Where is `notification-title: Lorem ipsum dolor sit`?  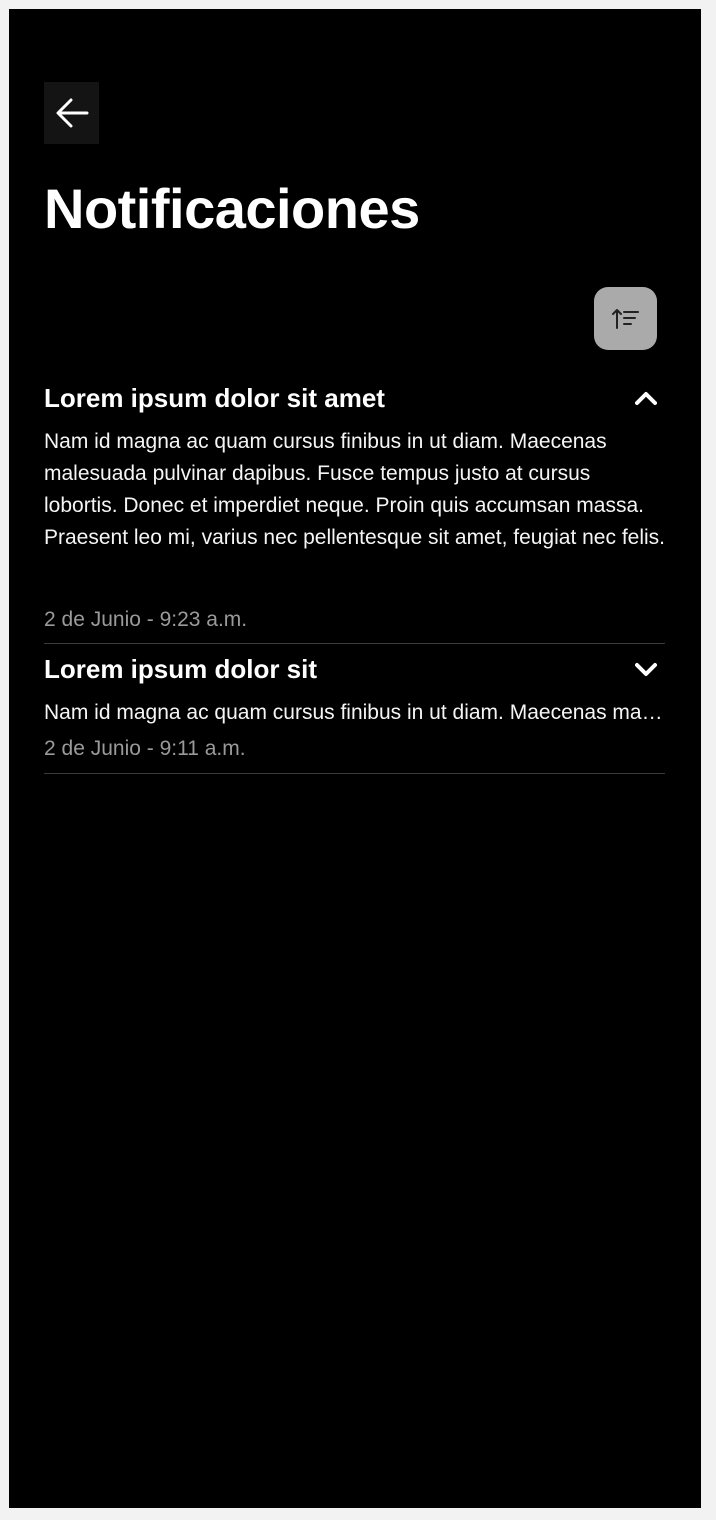 notification-title: Lorem ipsum dolor sit is located at coordinates (181, 669).